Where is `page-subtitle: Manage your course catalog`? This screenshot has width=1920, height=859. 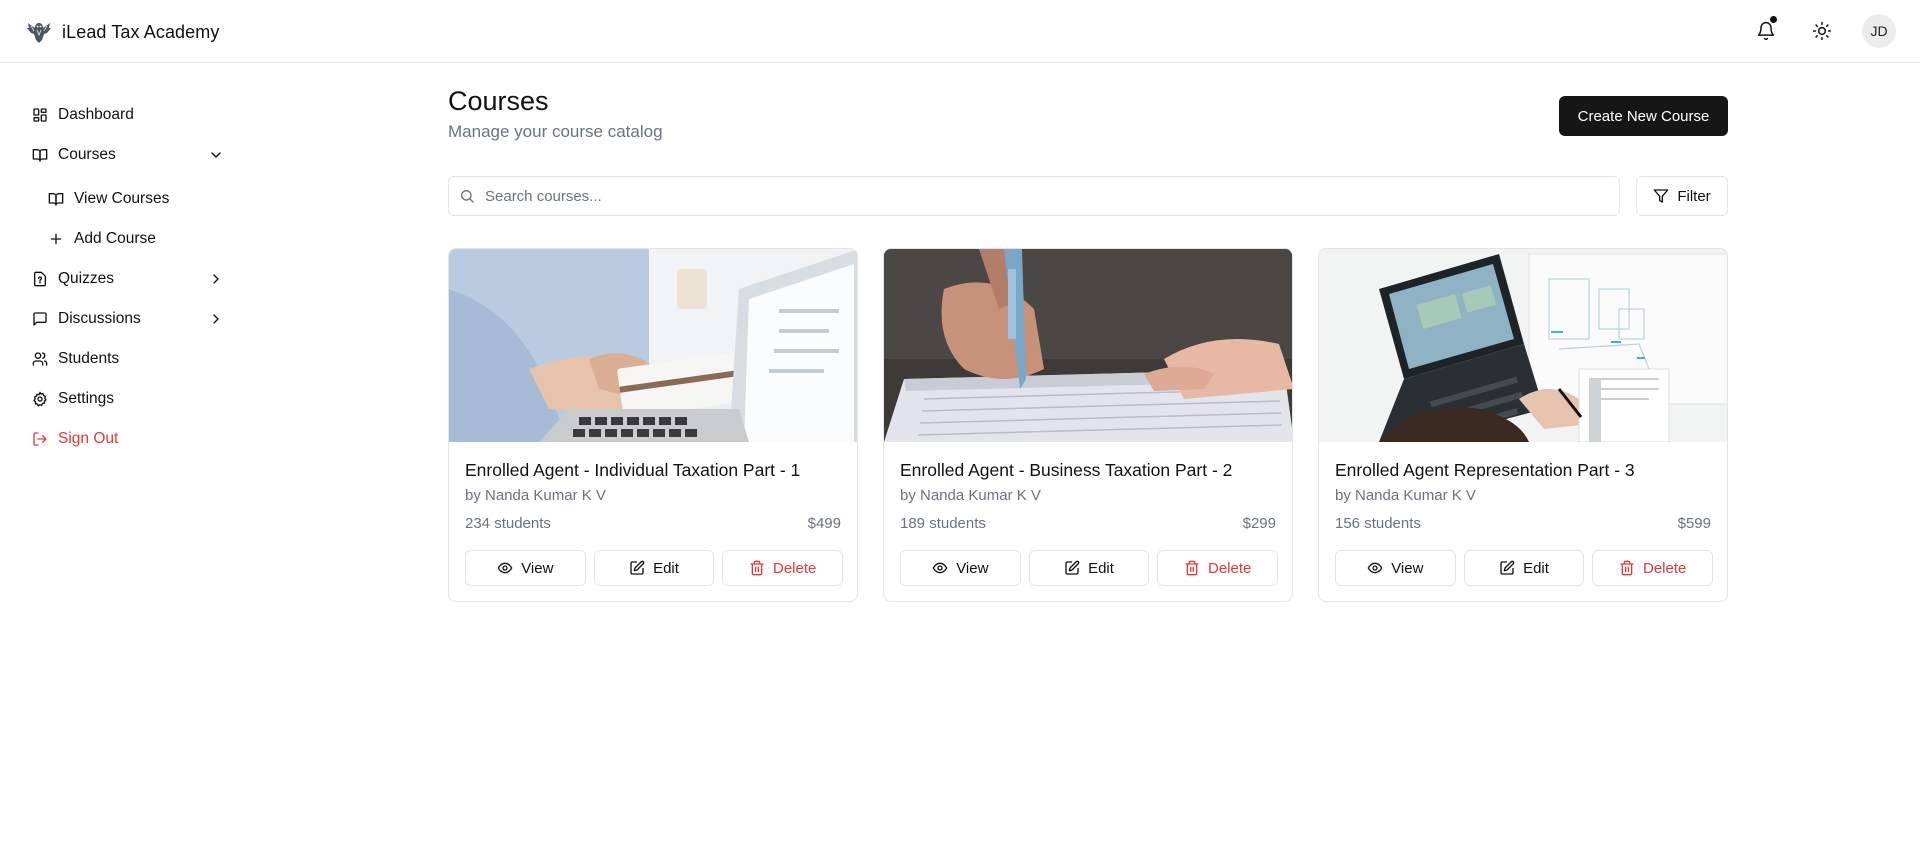 page-subtitle: Manage your course catalog is located at coordinates (555, 131).